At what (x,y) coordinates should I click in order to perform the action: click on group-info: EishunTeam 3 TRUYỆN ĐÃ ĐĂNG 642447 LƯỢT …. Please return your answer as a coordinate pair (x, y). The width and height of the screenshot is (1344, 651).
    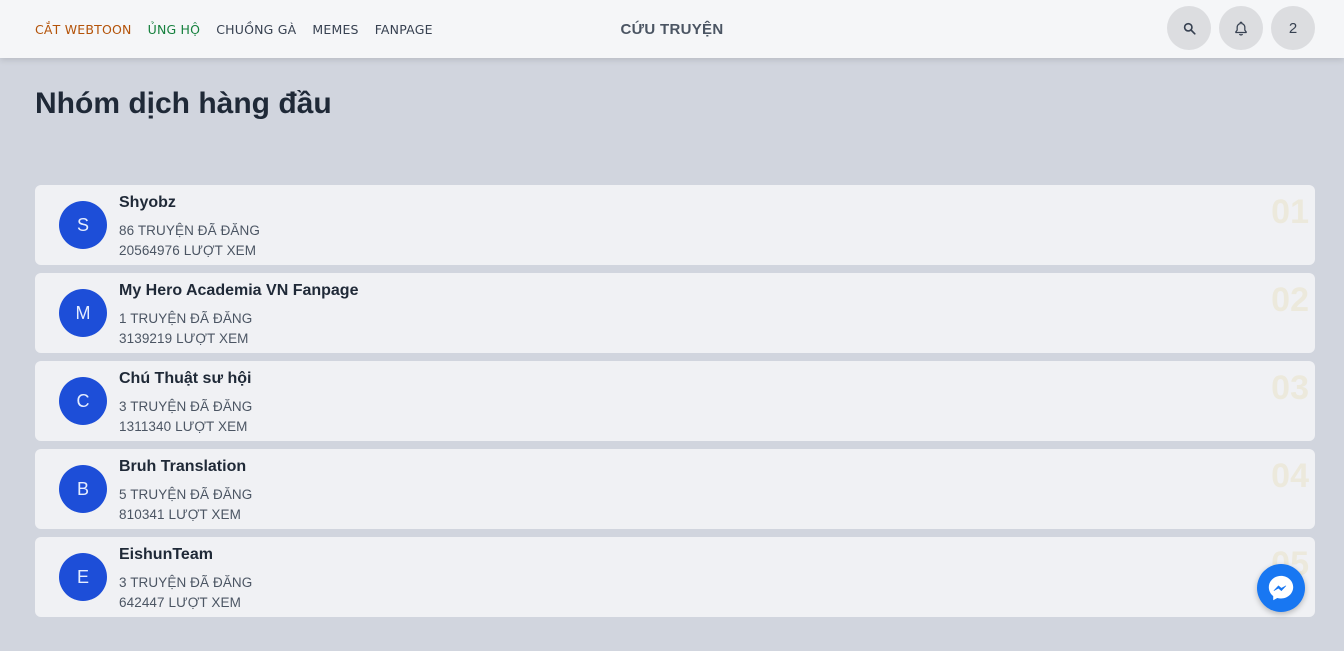
    Looking at the image, I should click on (185, 579).